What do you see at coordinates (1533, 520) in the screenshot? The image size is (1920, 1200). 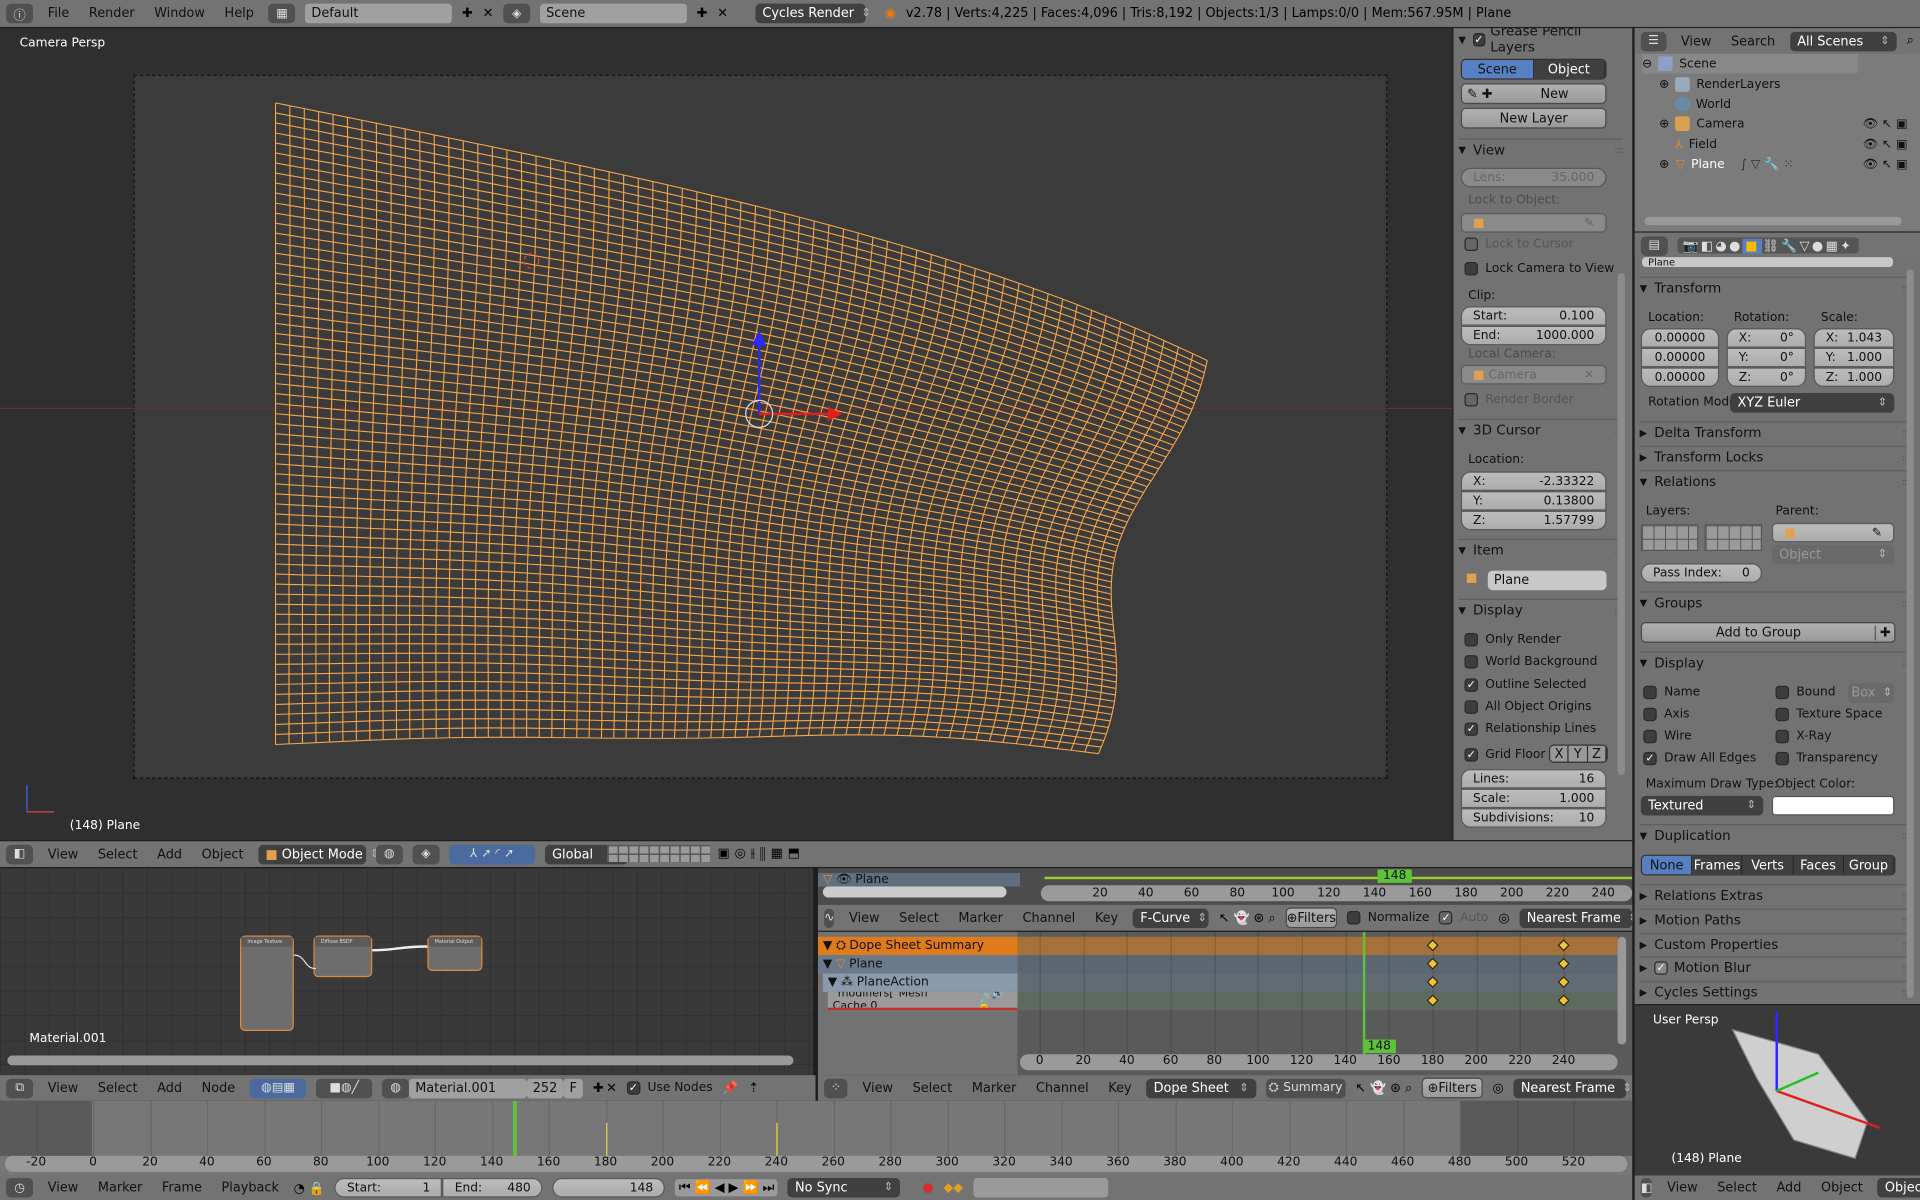 I see `cursor-z-field: Z: 1.57799` at bounding box center [1533, 520].